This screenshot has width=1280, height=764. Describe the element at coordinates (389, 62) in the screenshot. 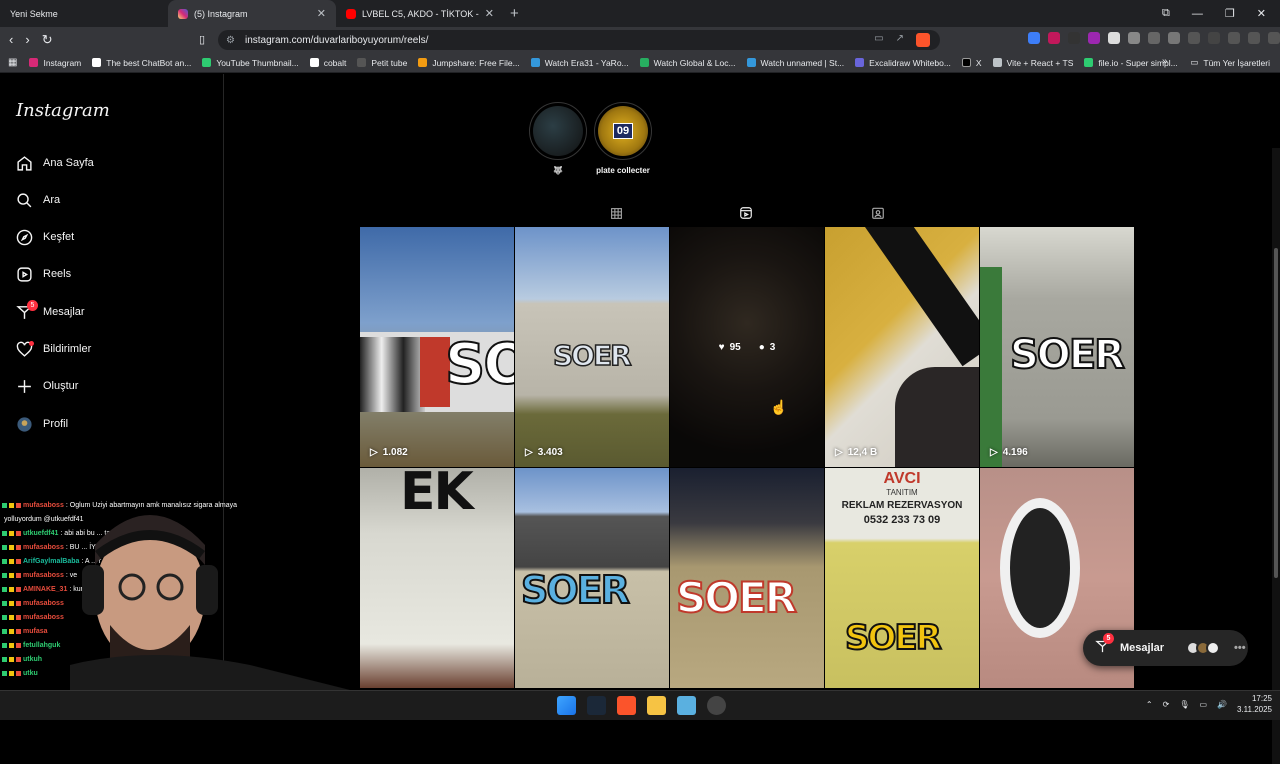

I see `bookmark-label: Petit tube` at that location.